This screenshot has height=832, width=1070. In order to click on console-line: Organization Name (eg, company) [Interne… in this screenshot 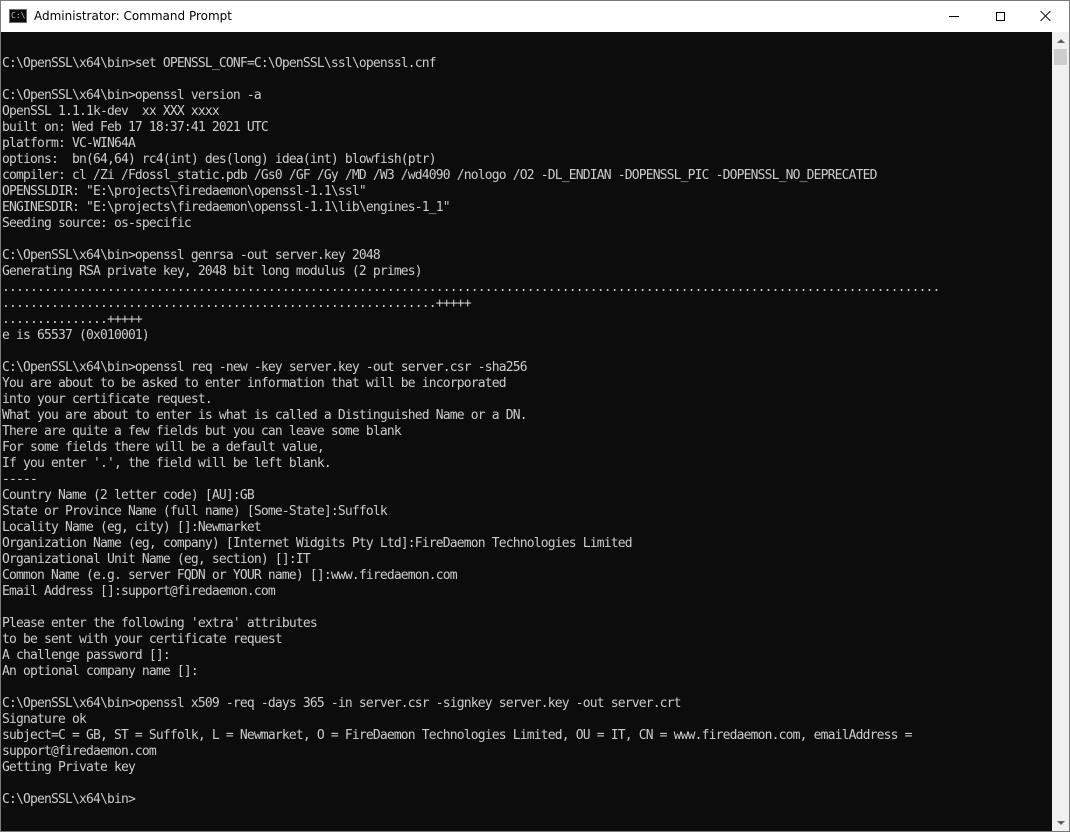, I will do `click(317, 543)`.